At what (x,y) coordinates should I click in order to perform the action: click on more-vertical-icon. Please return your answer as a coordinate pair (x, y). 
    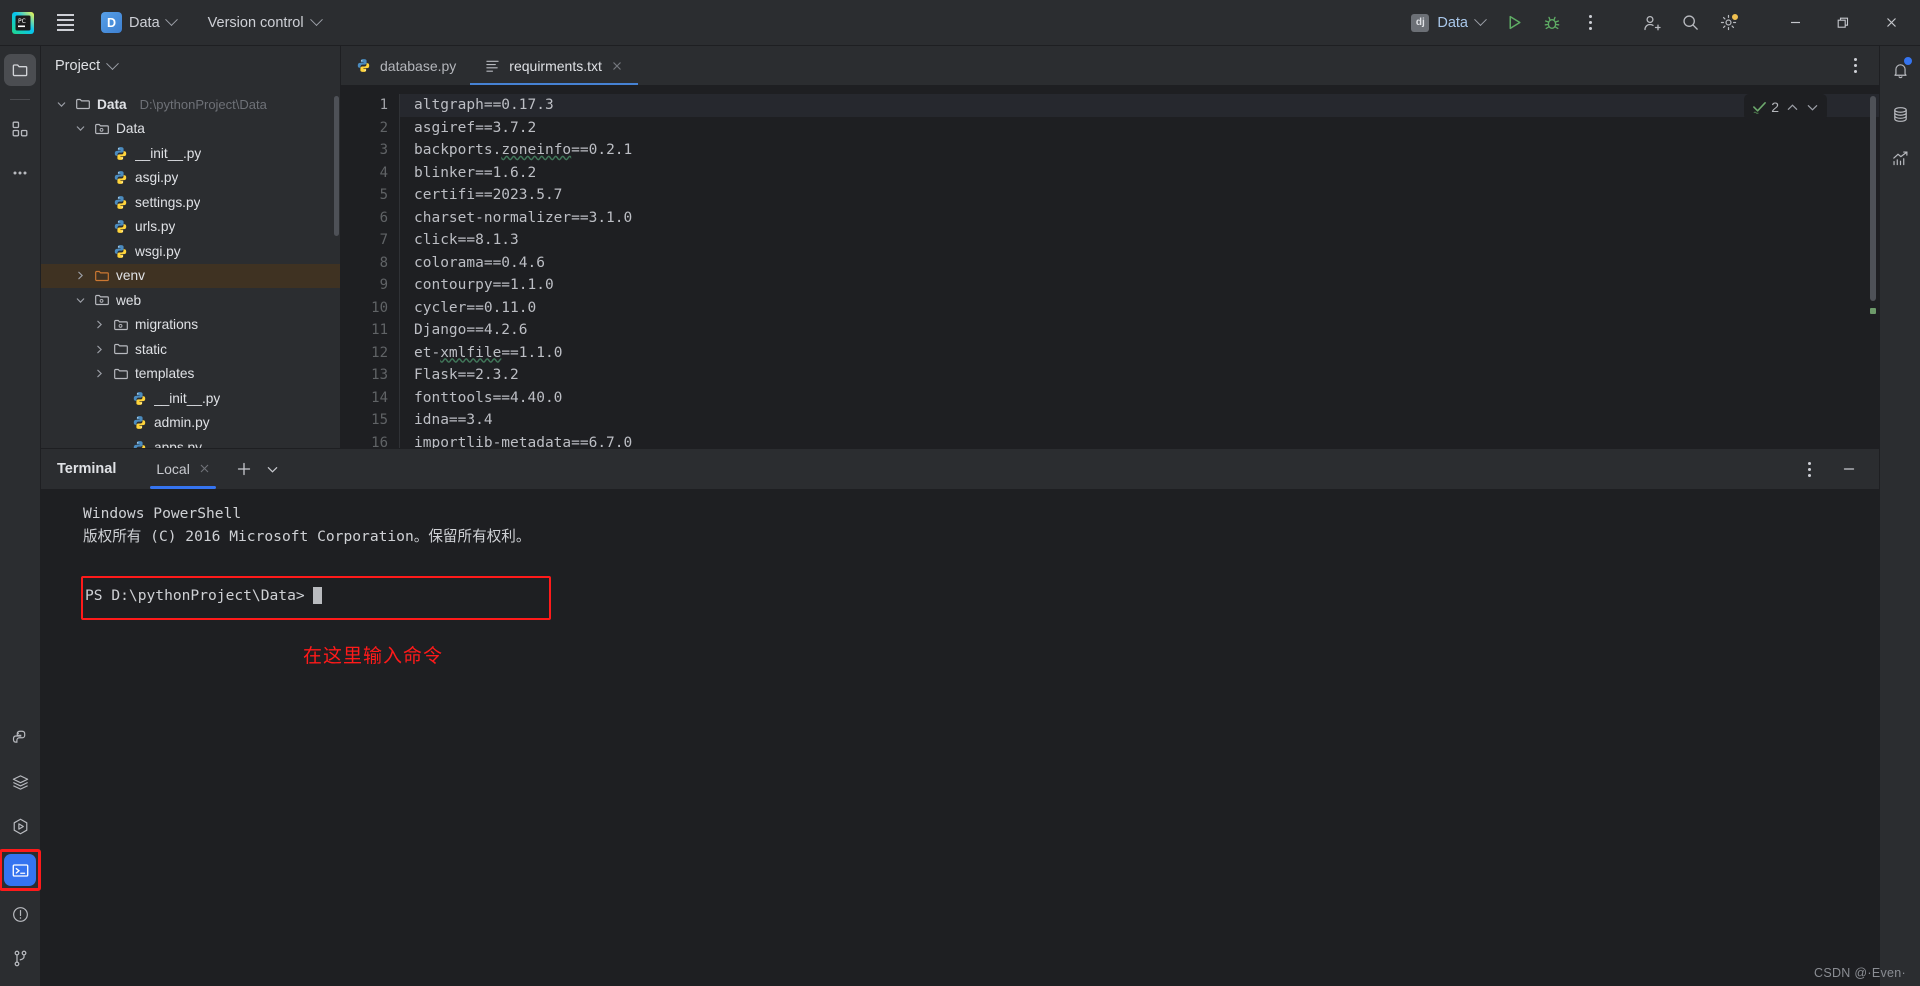
    Looking at the image, I should click on (1590, 22).